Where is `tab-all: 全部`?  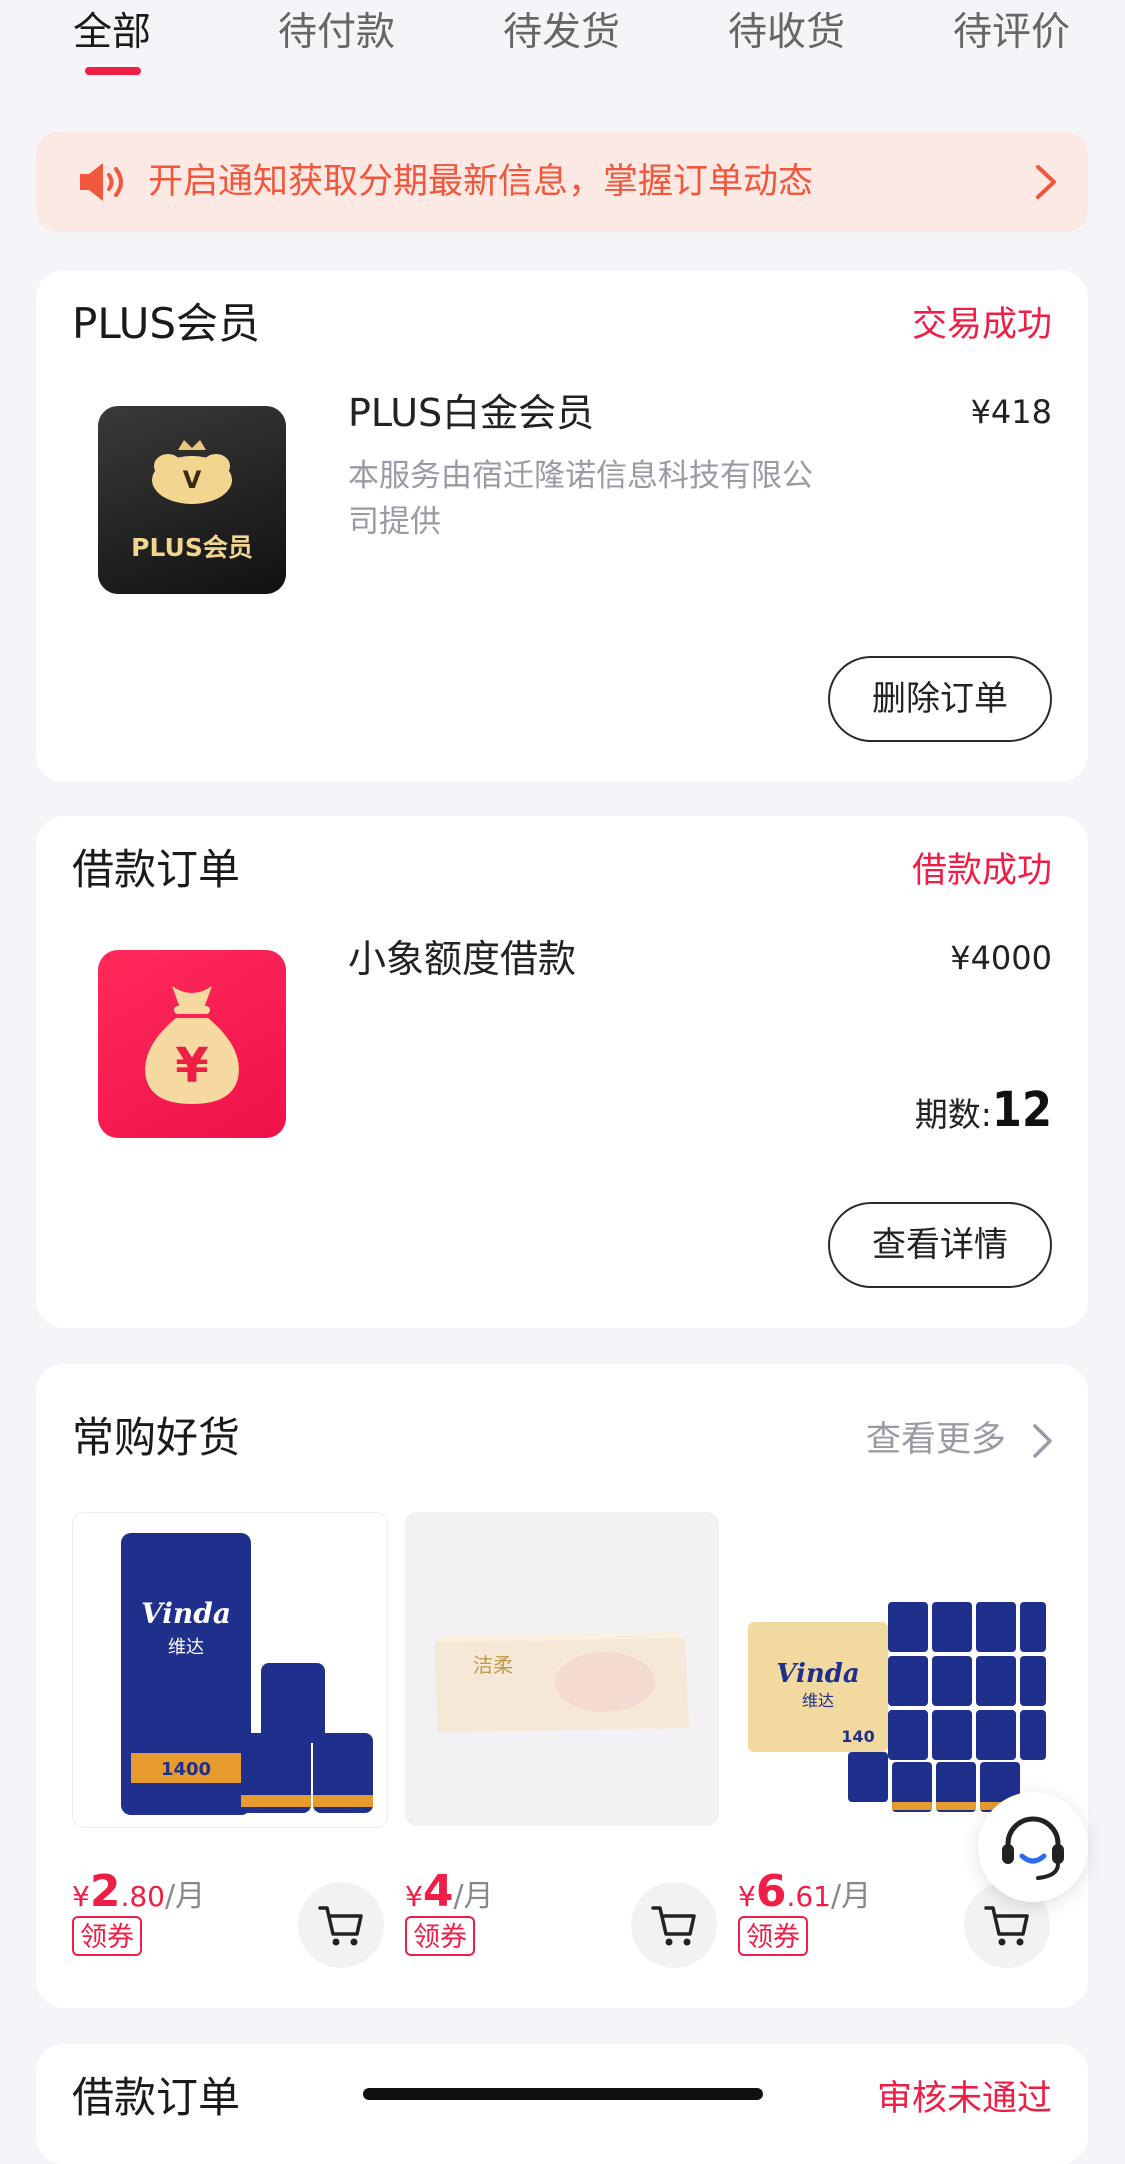 tab-all: 全部 is located at coordinates (112, 33).